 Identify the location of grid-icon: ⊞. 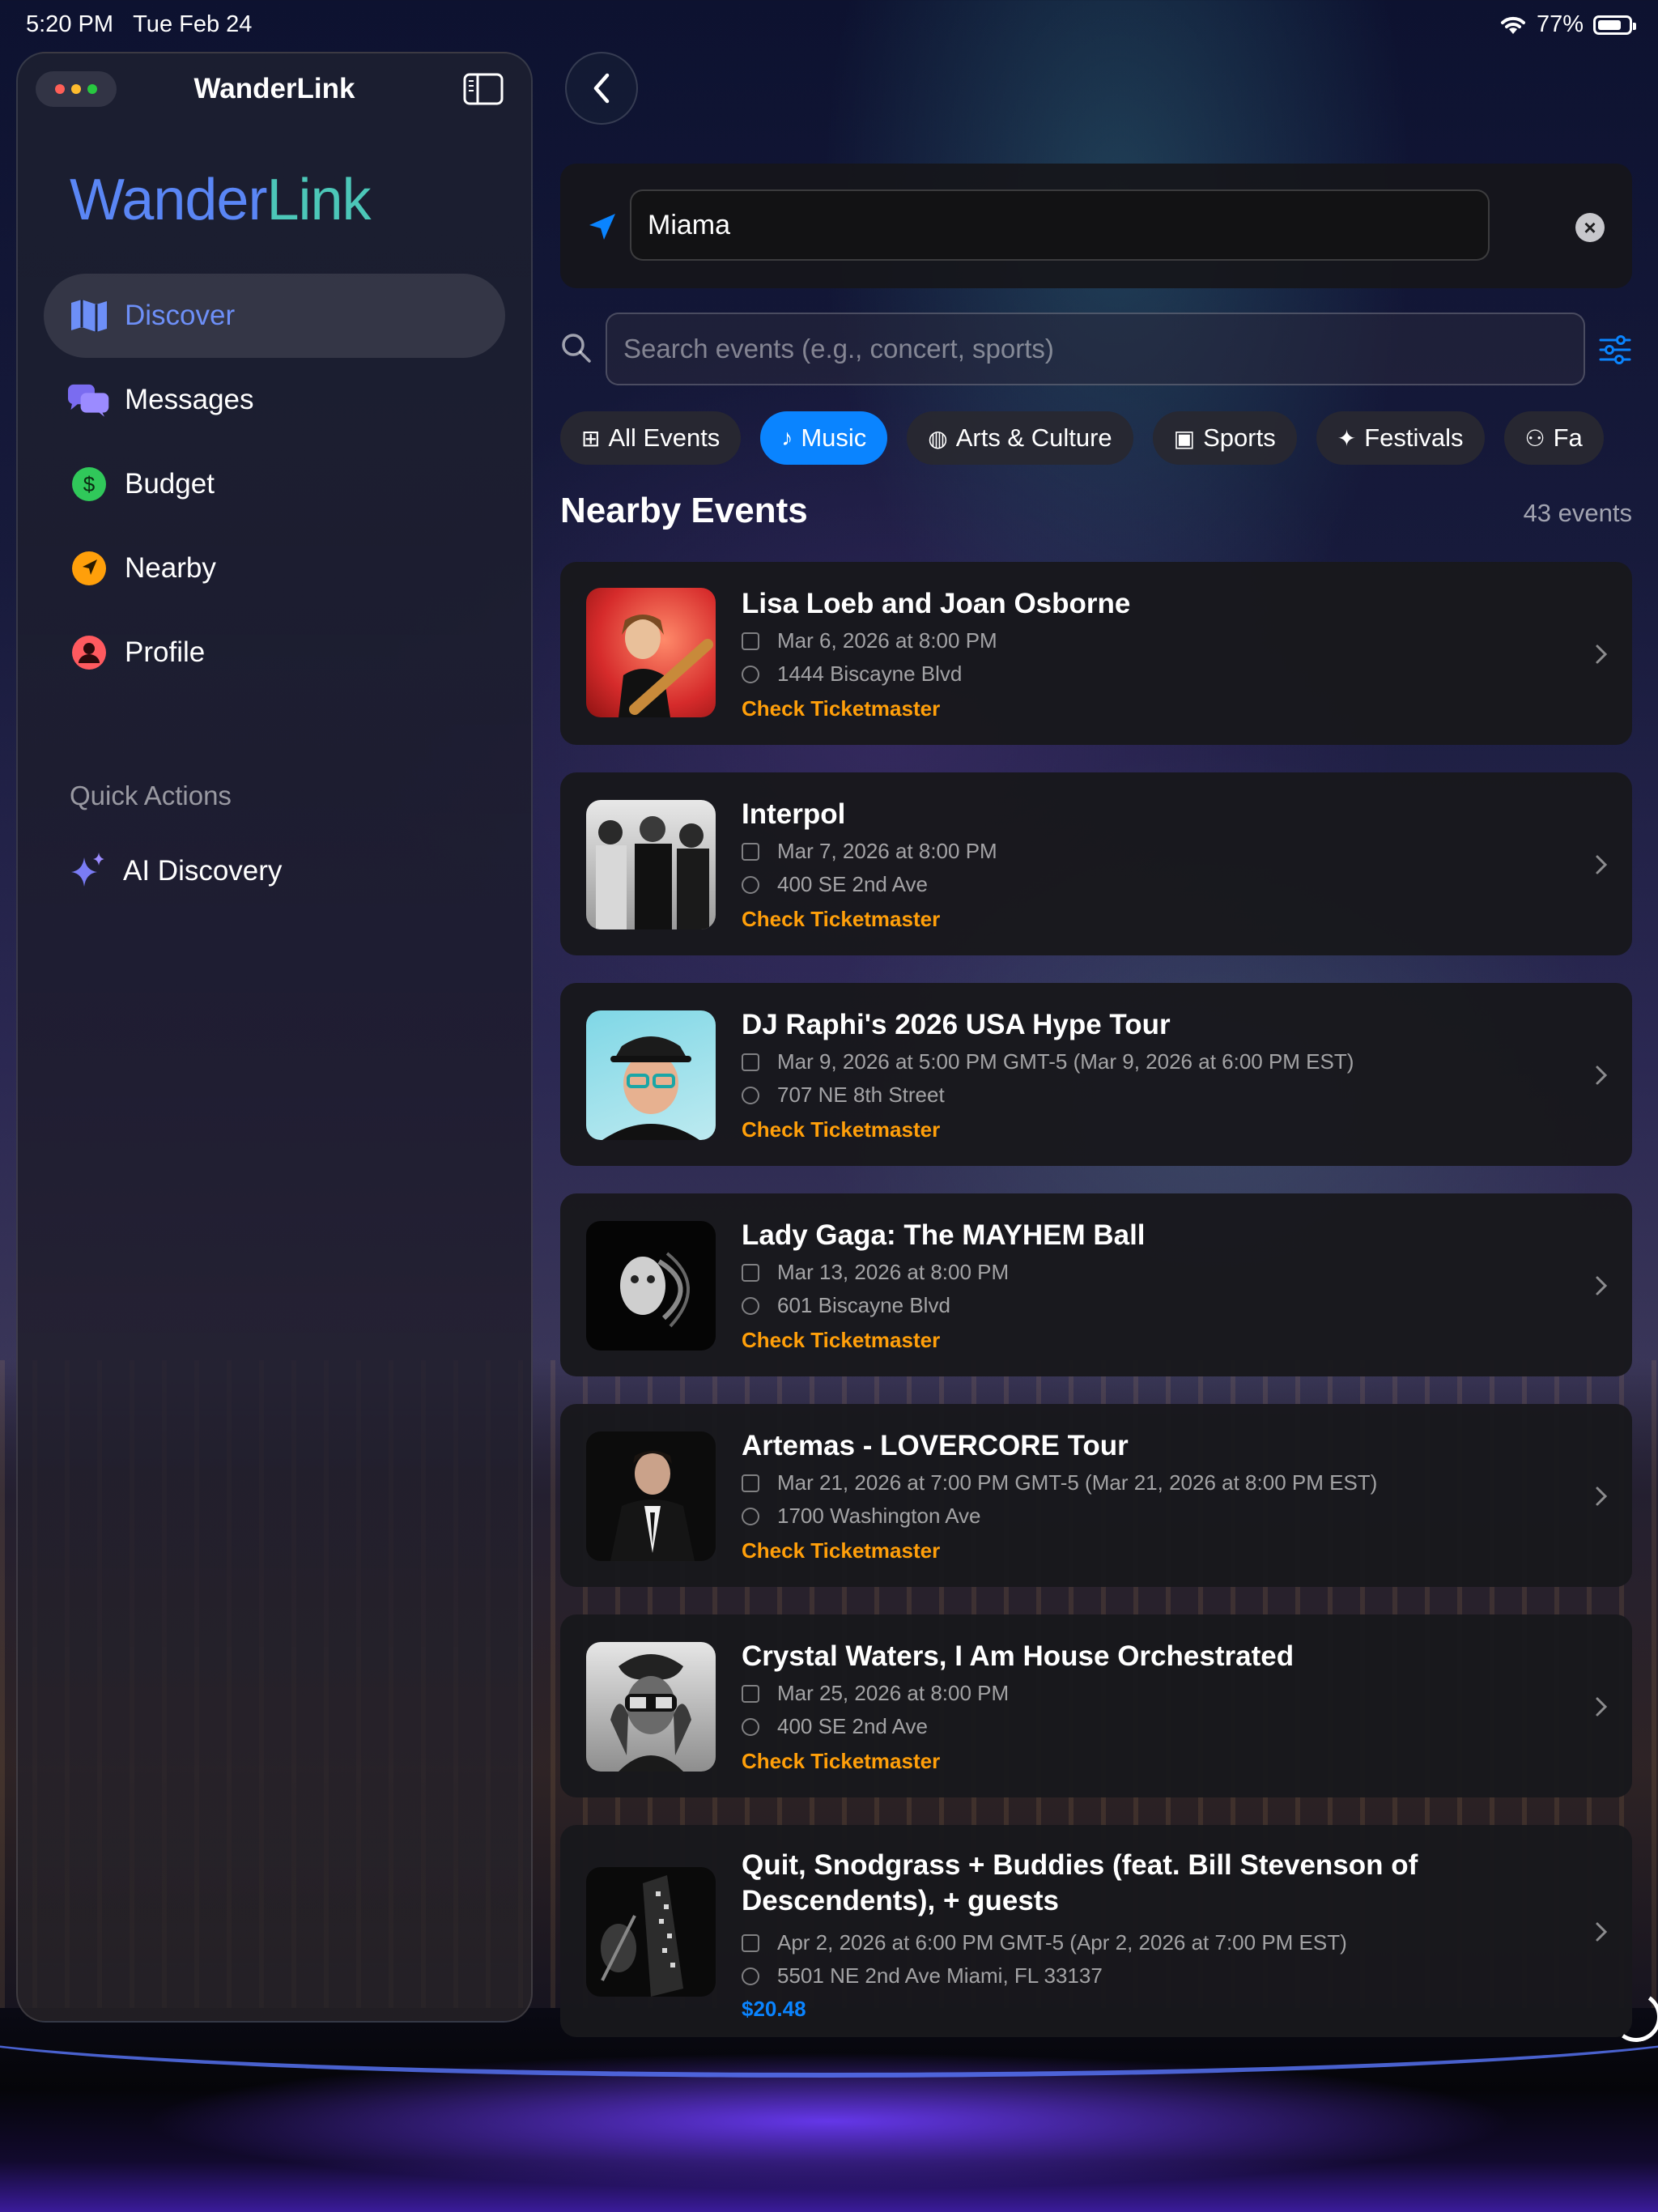
(591, 438).